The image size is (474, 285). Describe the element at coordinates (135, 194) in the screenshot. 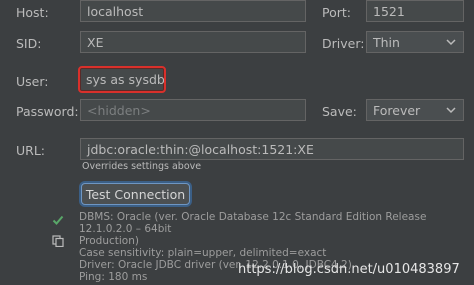

I see `test-connection-button: Test Connection` at that location.